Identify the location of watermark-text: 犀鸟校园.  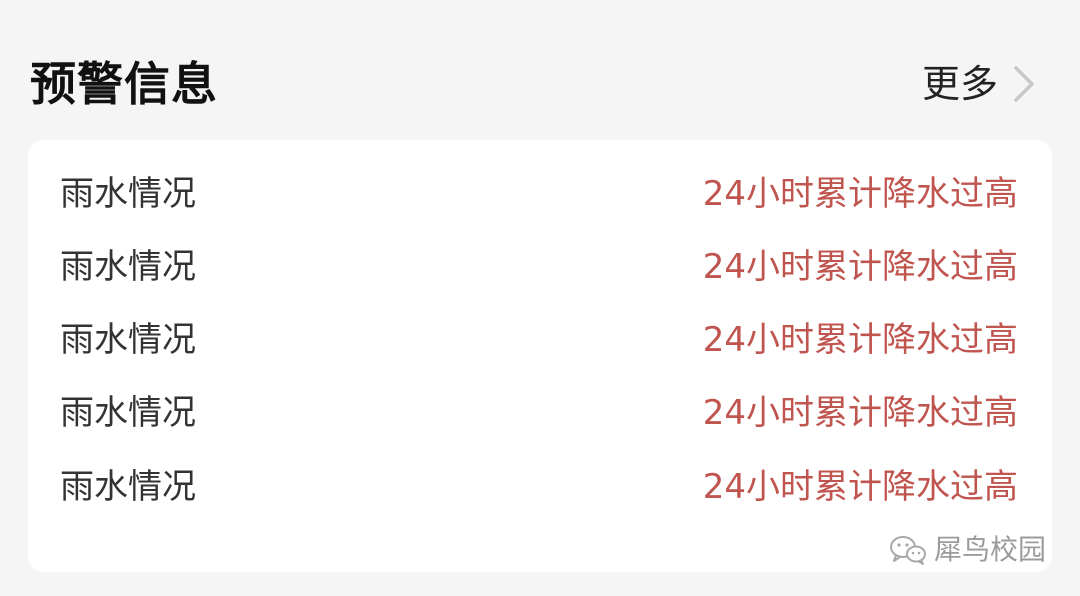
(989, 549).